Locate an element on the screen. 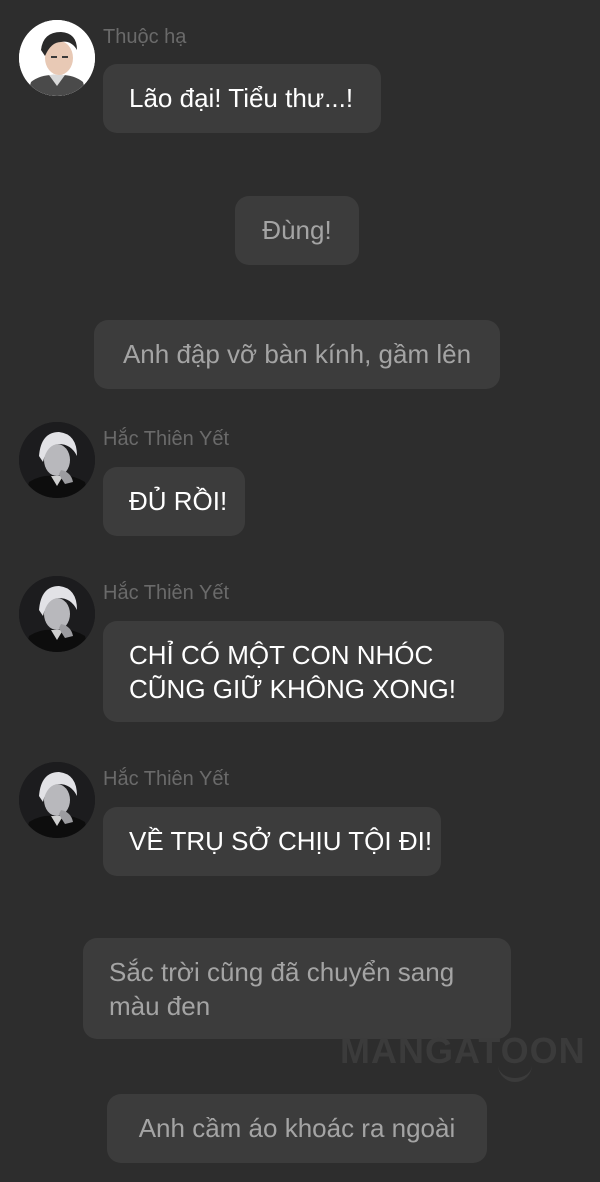 This screenshot has height=1182, width=600. bubble-text: ĐỦ RỒI! is located at coordinates (178, 501).